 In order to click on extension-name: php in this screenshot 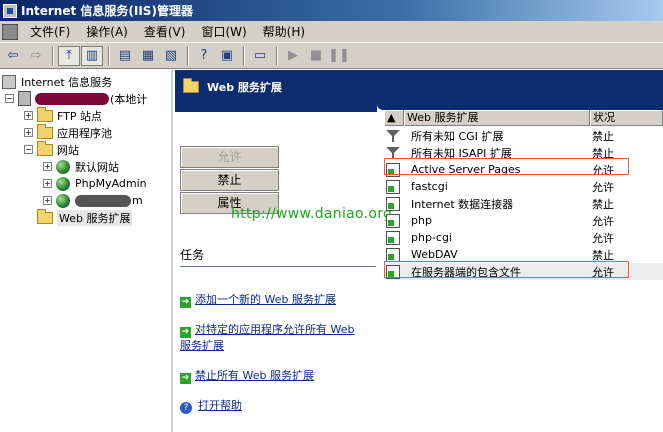, I will do `click(421, 220)`.